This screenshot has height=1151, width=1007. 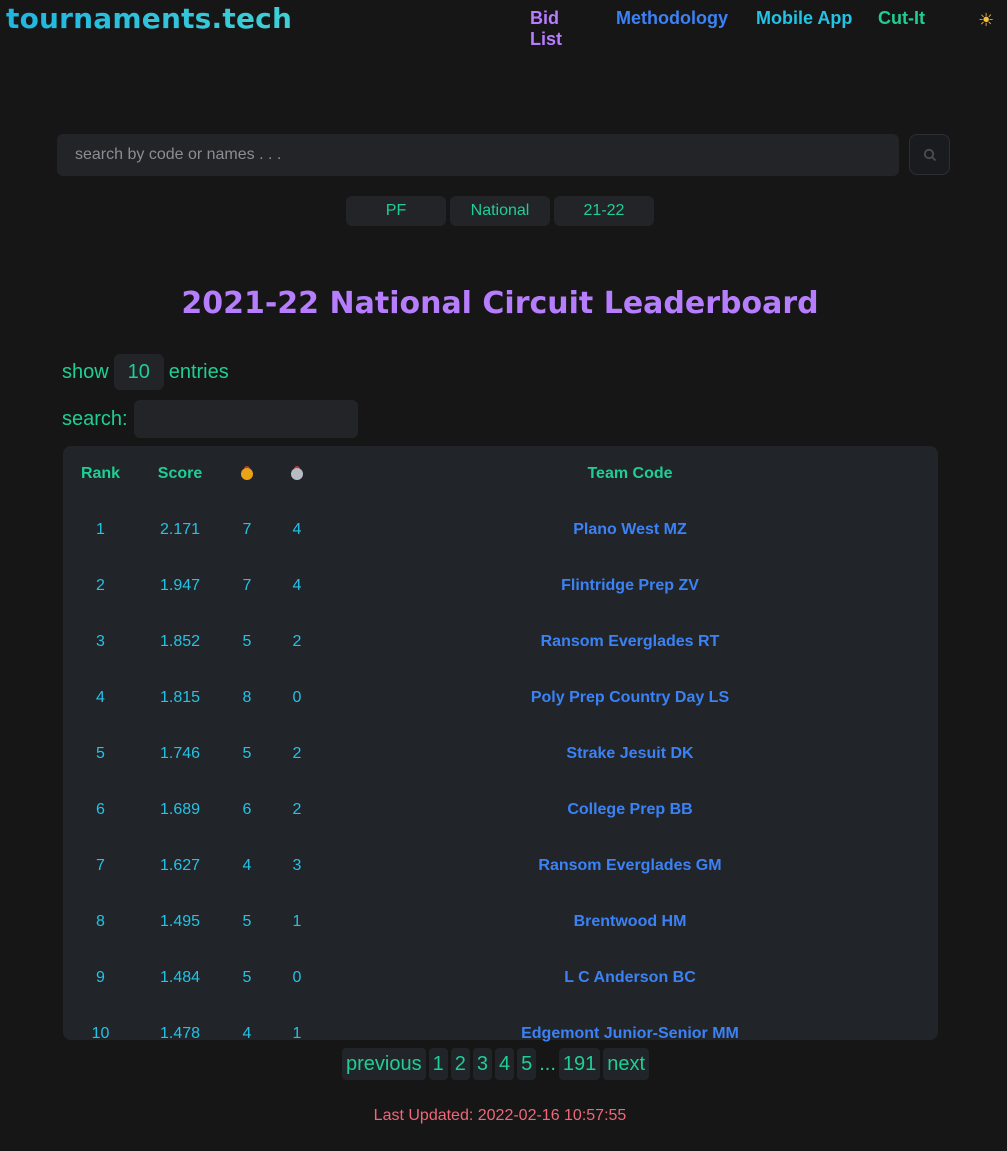 What do you see at coordinates (180, 753) in the screenshot?
I see `score-cell: 1.746` at bounding box center [180, 753].